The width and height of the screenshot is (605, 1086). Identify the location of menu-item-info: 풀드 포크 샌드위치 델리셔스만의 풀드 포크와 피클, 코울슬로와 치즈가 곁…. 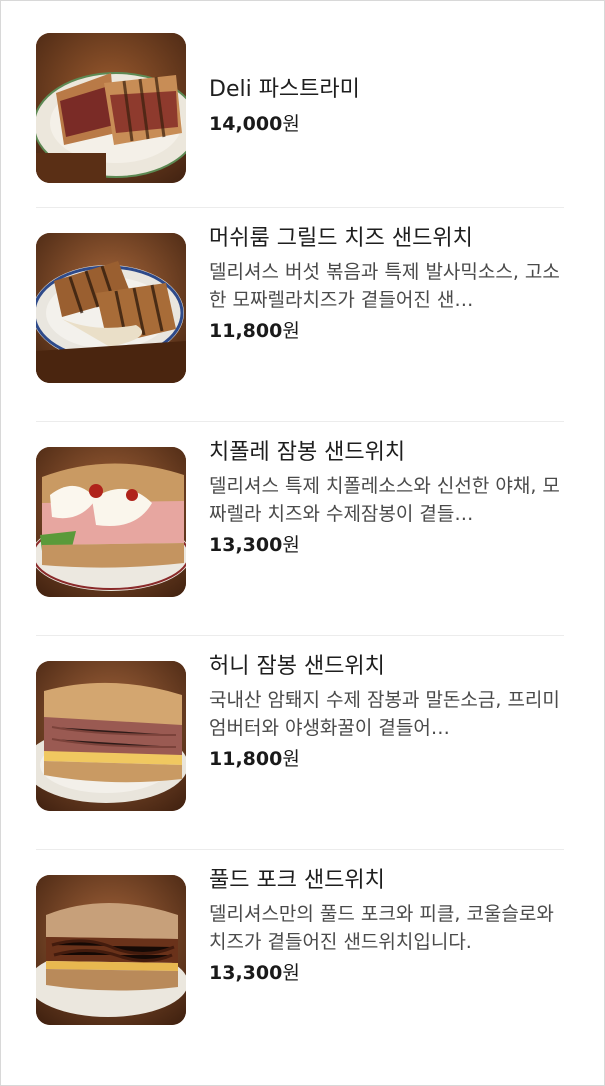
(386, 926).